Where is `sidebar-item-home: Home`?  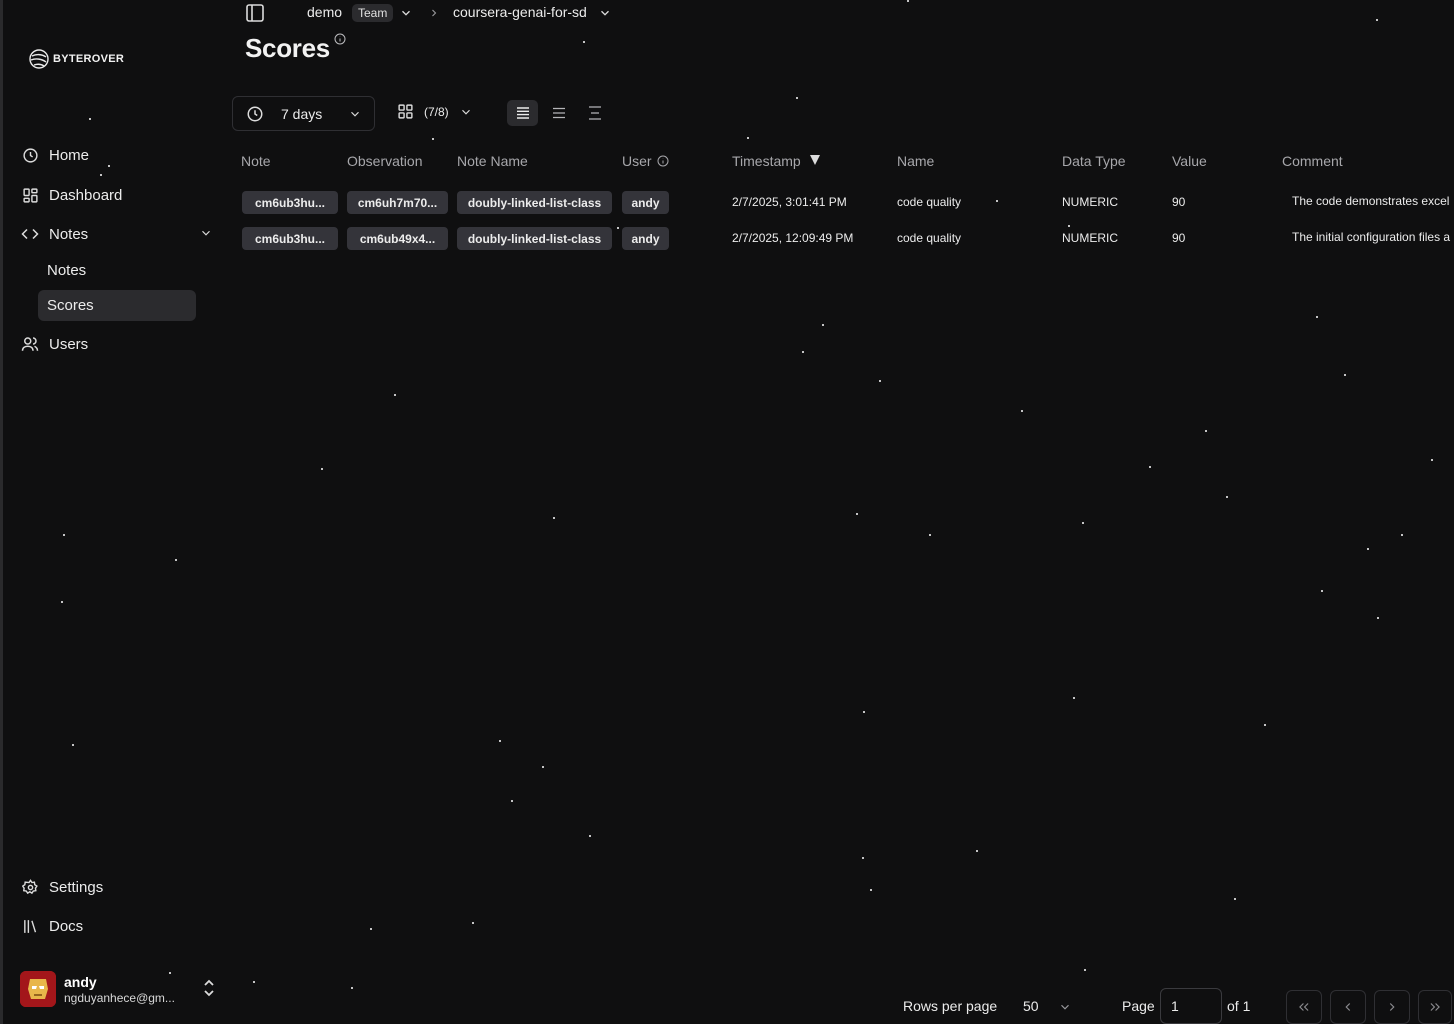 sidebar-item-home: Home is located at coordinates (116, 155).